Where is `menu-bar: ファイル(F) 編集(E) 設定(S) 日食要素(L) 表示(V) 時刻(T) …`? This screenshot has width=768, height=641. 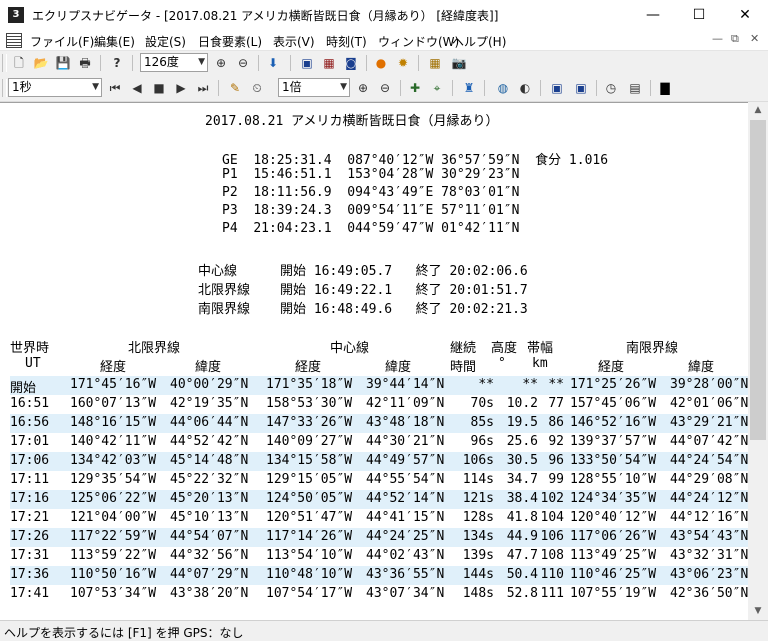 menu-bar: ファイル(F) 編集(E) 設定(S) 日食要素(L) 表示(V) 時刻(T) … is located at coordinates (384, 40).